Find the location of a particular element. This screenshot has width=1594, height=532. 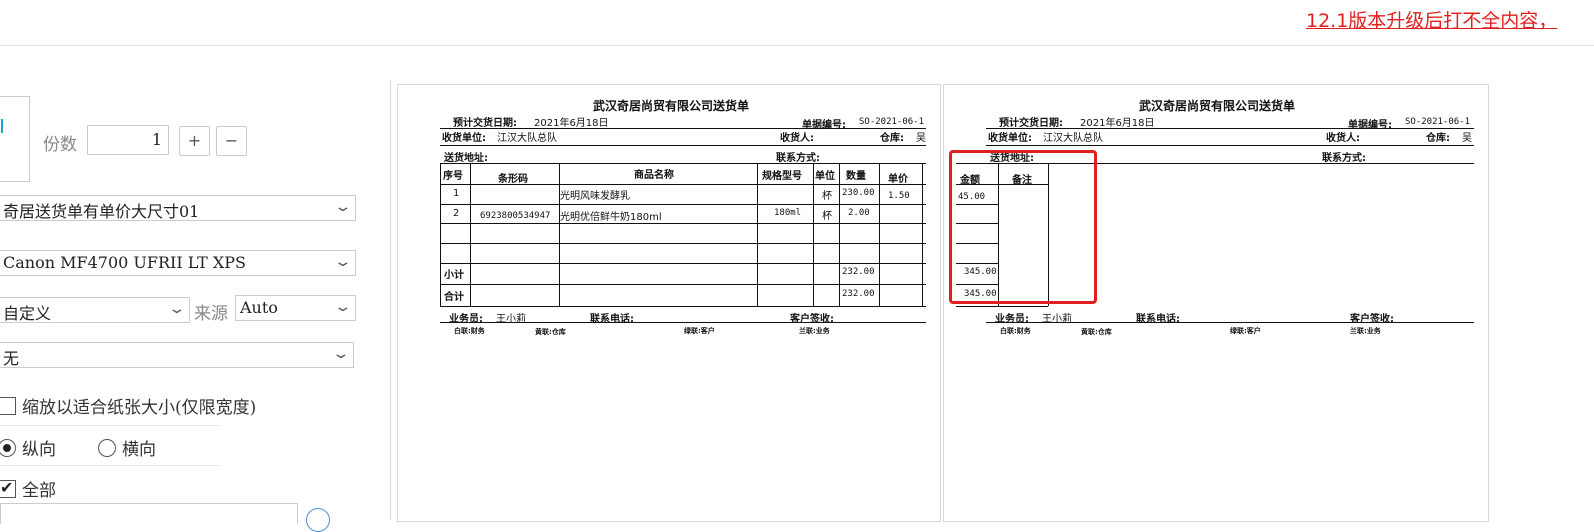

template-select-value: 奇居送货单有单价大尺寸01 is located at coordinates (101, 211).